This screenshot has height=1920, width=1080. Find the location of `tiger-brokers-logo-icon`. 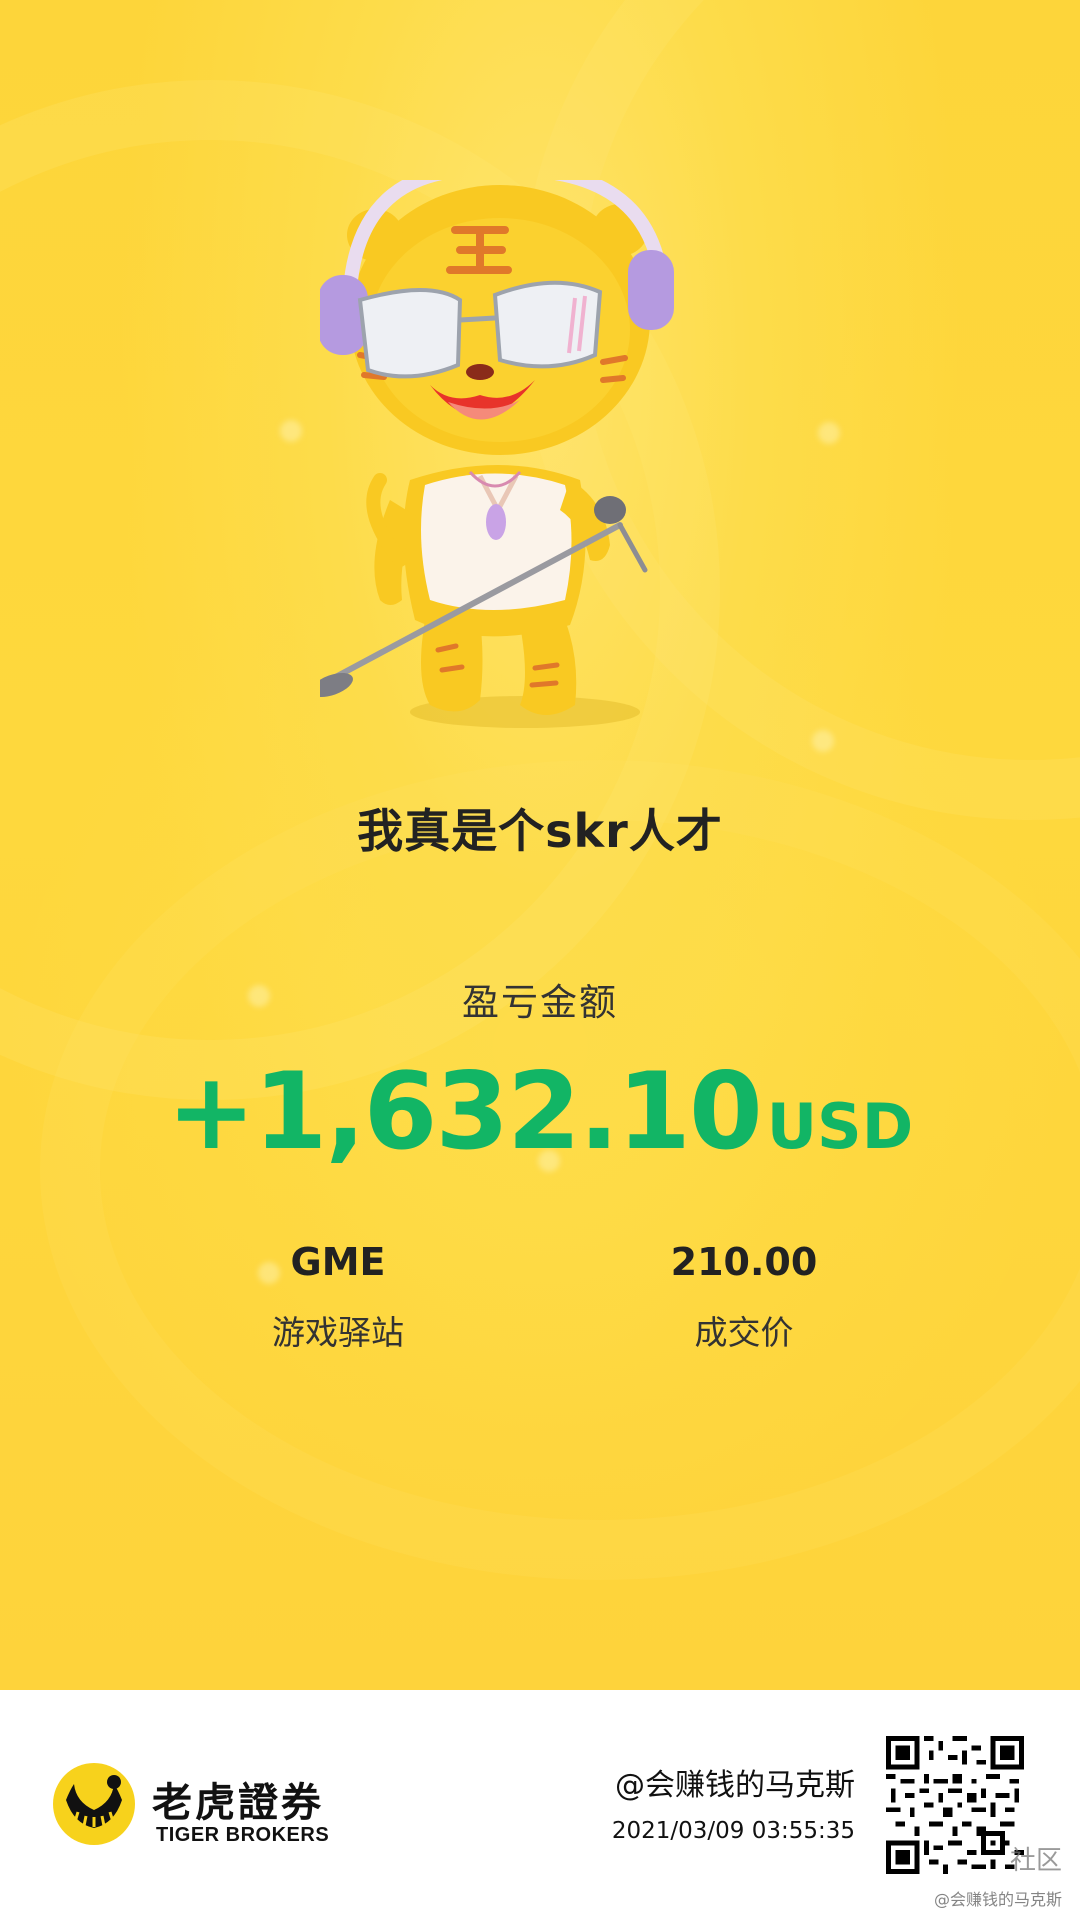

tiger-brokers-logo-icon is located at coordinates (94, 1804).